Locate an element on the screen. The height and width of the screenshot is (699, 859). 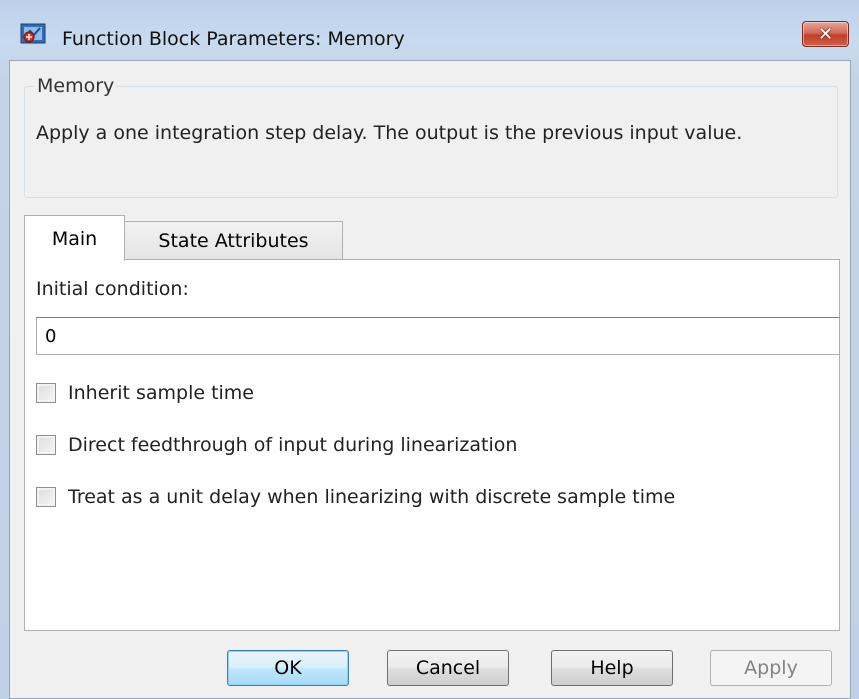
apply-button: Apply is located at coordinates (771, 668).